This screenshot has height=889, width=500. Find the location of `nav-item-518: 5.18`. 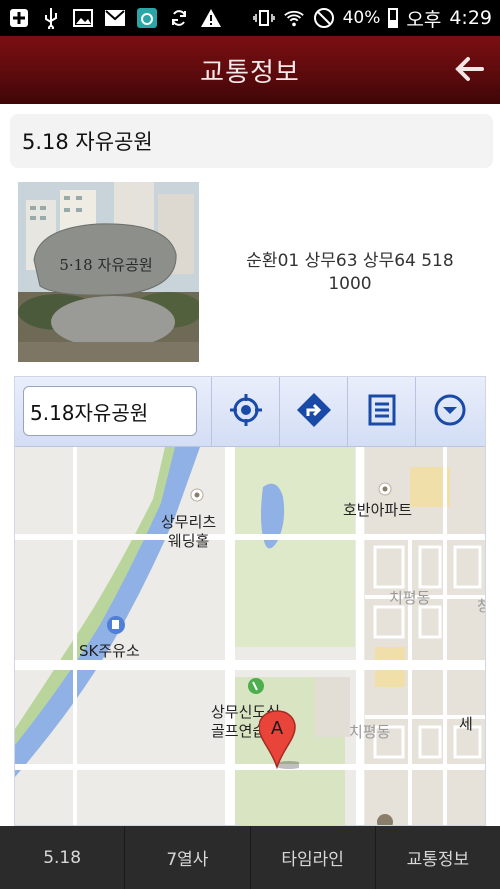

nav-item-518: 5.18 is located at coordinates (63, 857).